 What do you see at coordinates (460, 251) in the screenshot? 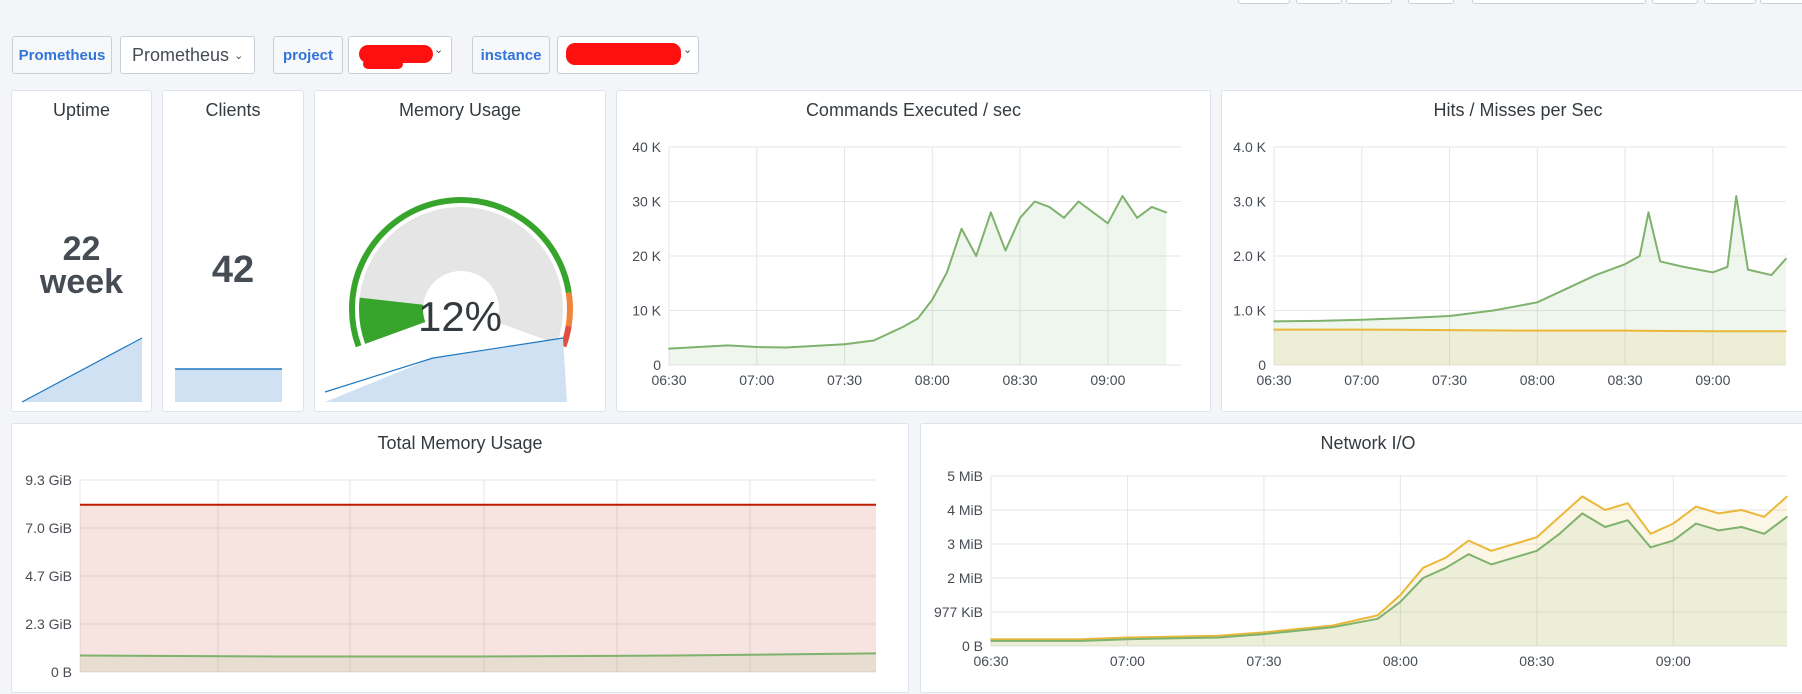
I see `memory-usage-panel: Memory Usage 12%` at bounding box center [460, 251].